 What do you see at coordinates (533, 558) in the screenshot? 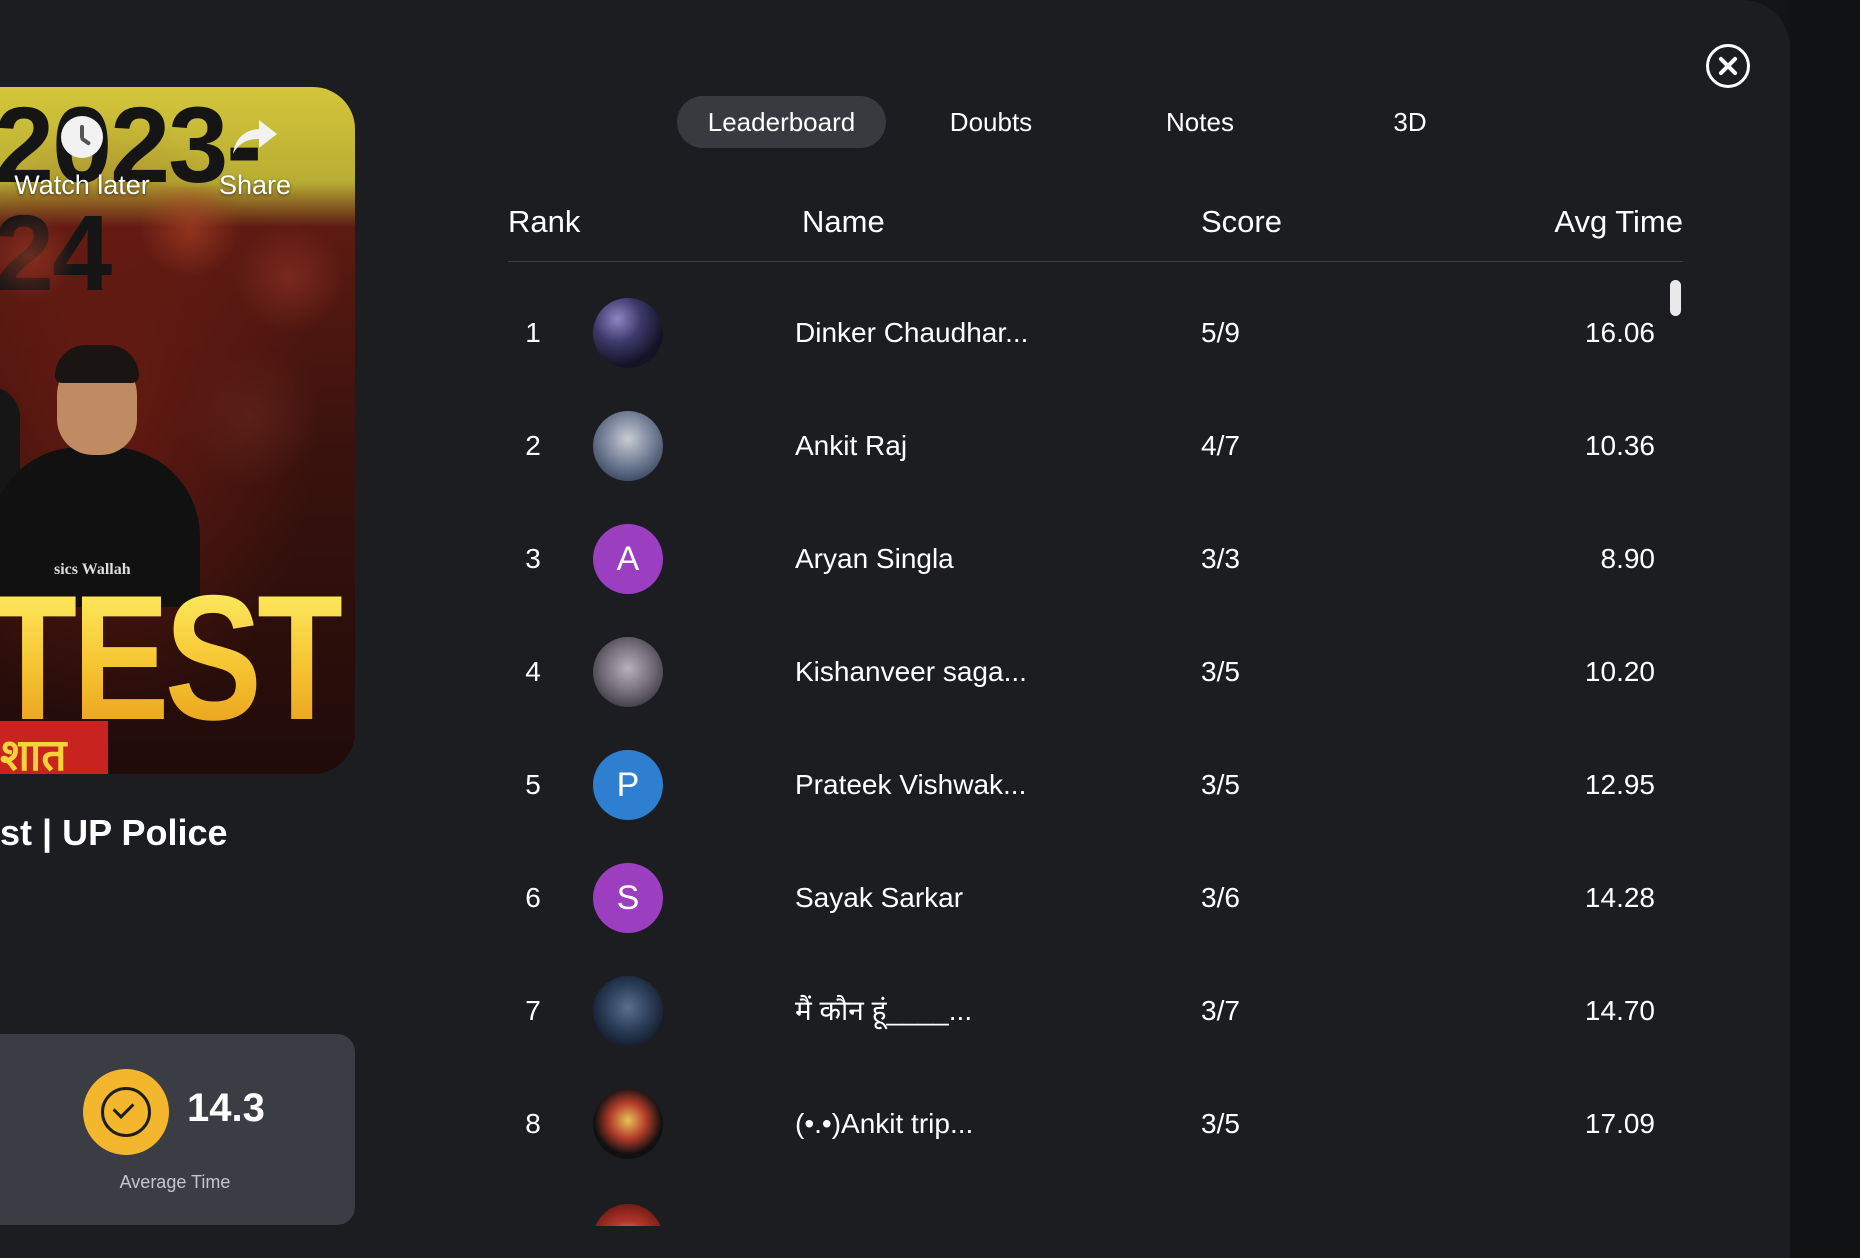
I see `row-rank: 3` at bounding box center [533, 558].